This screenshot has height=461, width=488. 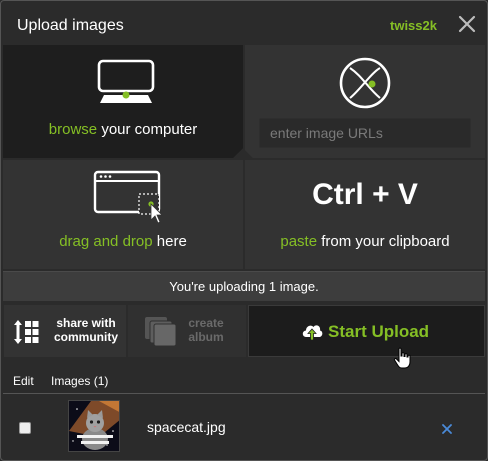 I want to click on image-list-header: Edit Images (1), so click(x=67, y=381).